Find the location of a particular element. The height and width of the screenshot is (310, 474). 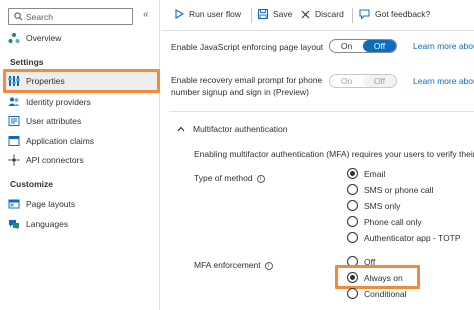

method-option-authenticator-totp: Authenticator app - TOTP is located at coordinates (404, 237).